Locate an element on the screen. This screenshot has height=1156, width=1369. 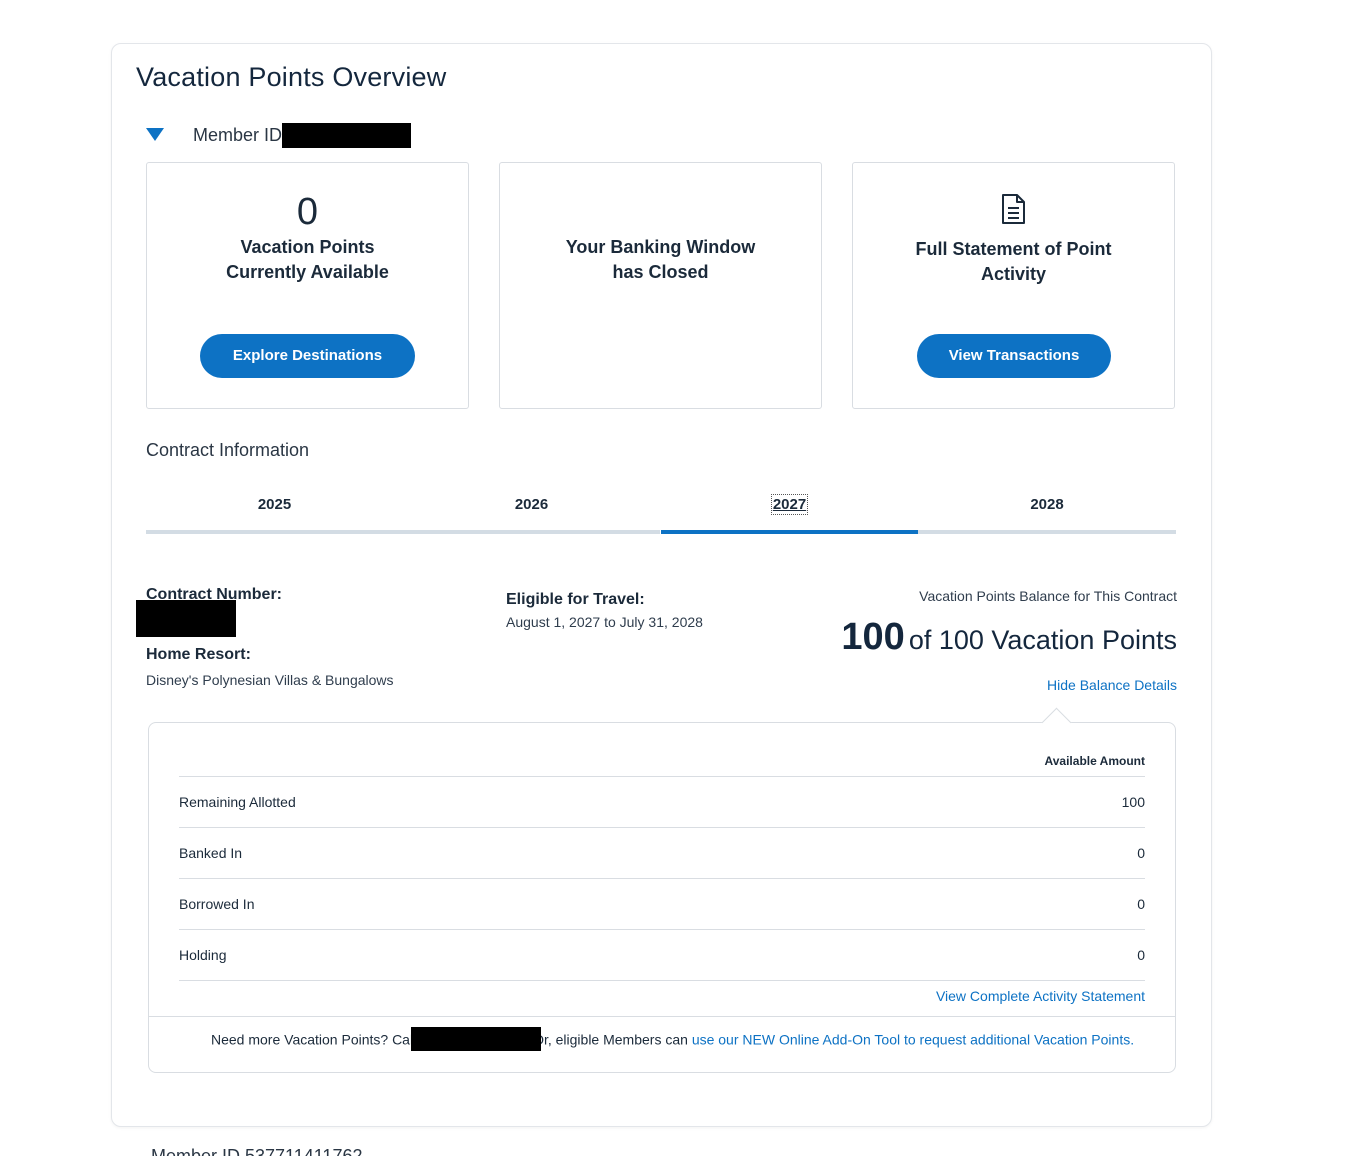
full-statement-caption: Full Statement of Point Activity is located at coordinates (1013, 262).